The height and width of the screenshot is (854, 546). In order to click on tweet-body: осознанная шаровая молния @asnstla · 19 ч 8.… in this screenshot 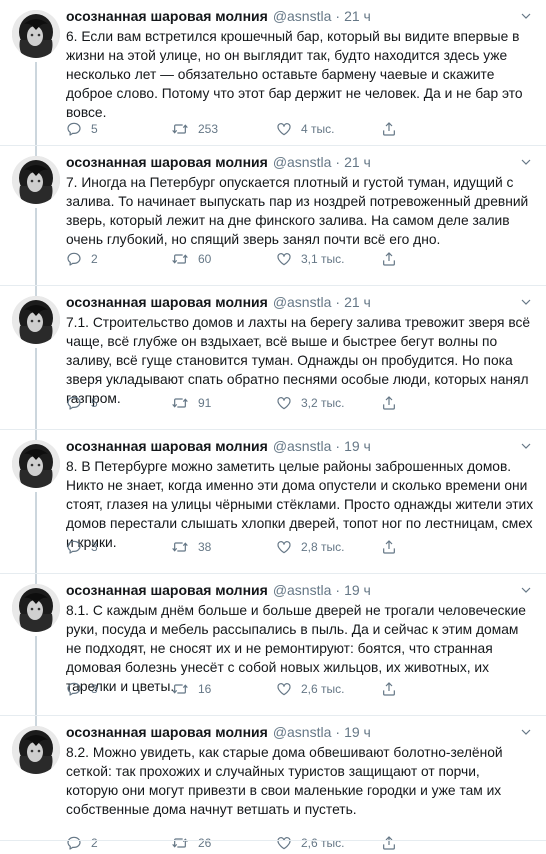, I will do `click(300, 494)`.